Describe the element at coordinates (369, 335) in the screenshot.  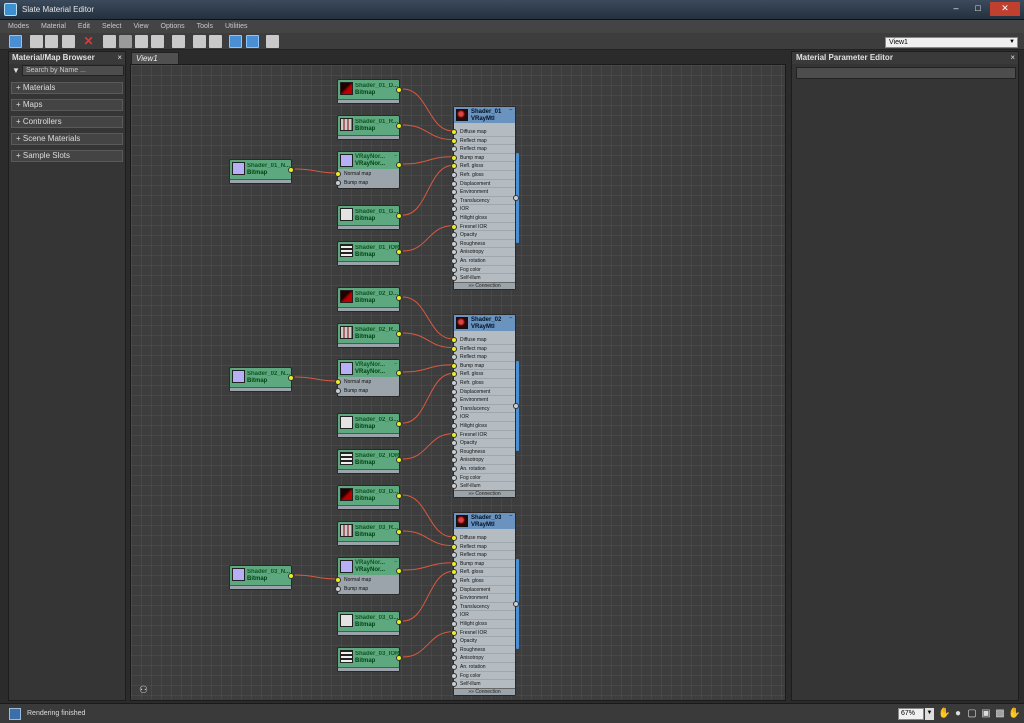
I see `bitmap-node: Shader_02_R... Bitmap` at that location.